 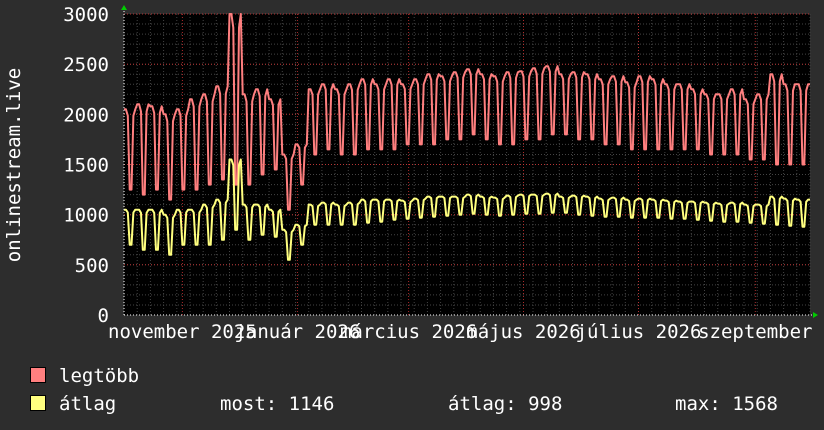 I want to click on y-axis-ticks: 050010001500200025003000, so click(x=86, y=165).